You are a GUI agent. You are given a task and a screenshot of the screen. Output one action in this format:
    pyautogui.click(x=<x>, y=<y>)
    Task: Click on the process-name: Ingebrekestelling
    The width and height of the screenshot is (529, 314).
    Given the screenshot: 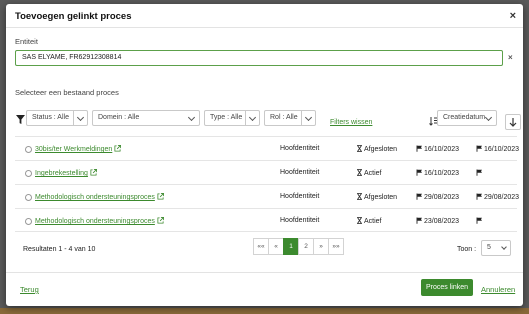 What is the action you would take?
    pyautogui.click(x=61, y=173)
    